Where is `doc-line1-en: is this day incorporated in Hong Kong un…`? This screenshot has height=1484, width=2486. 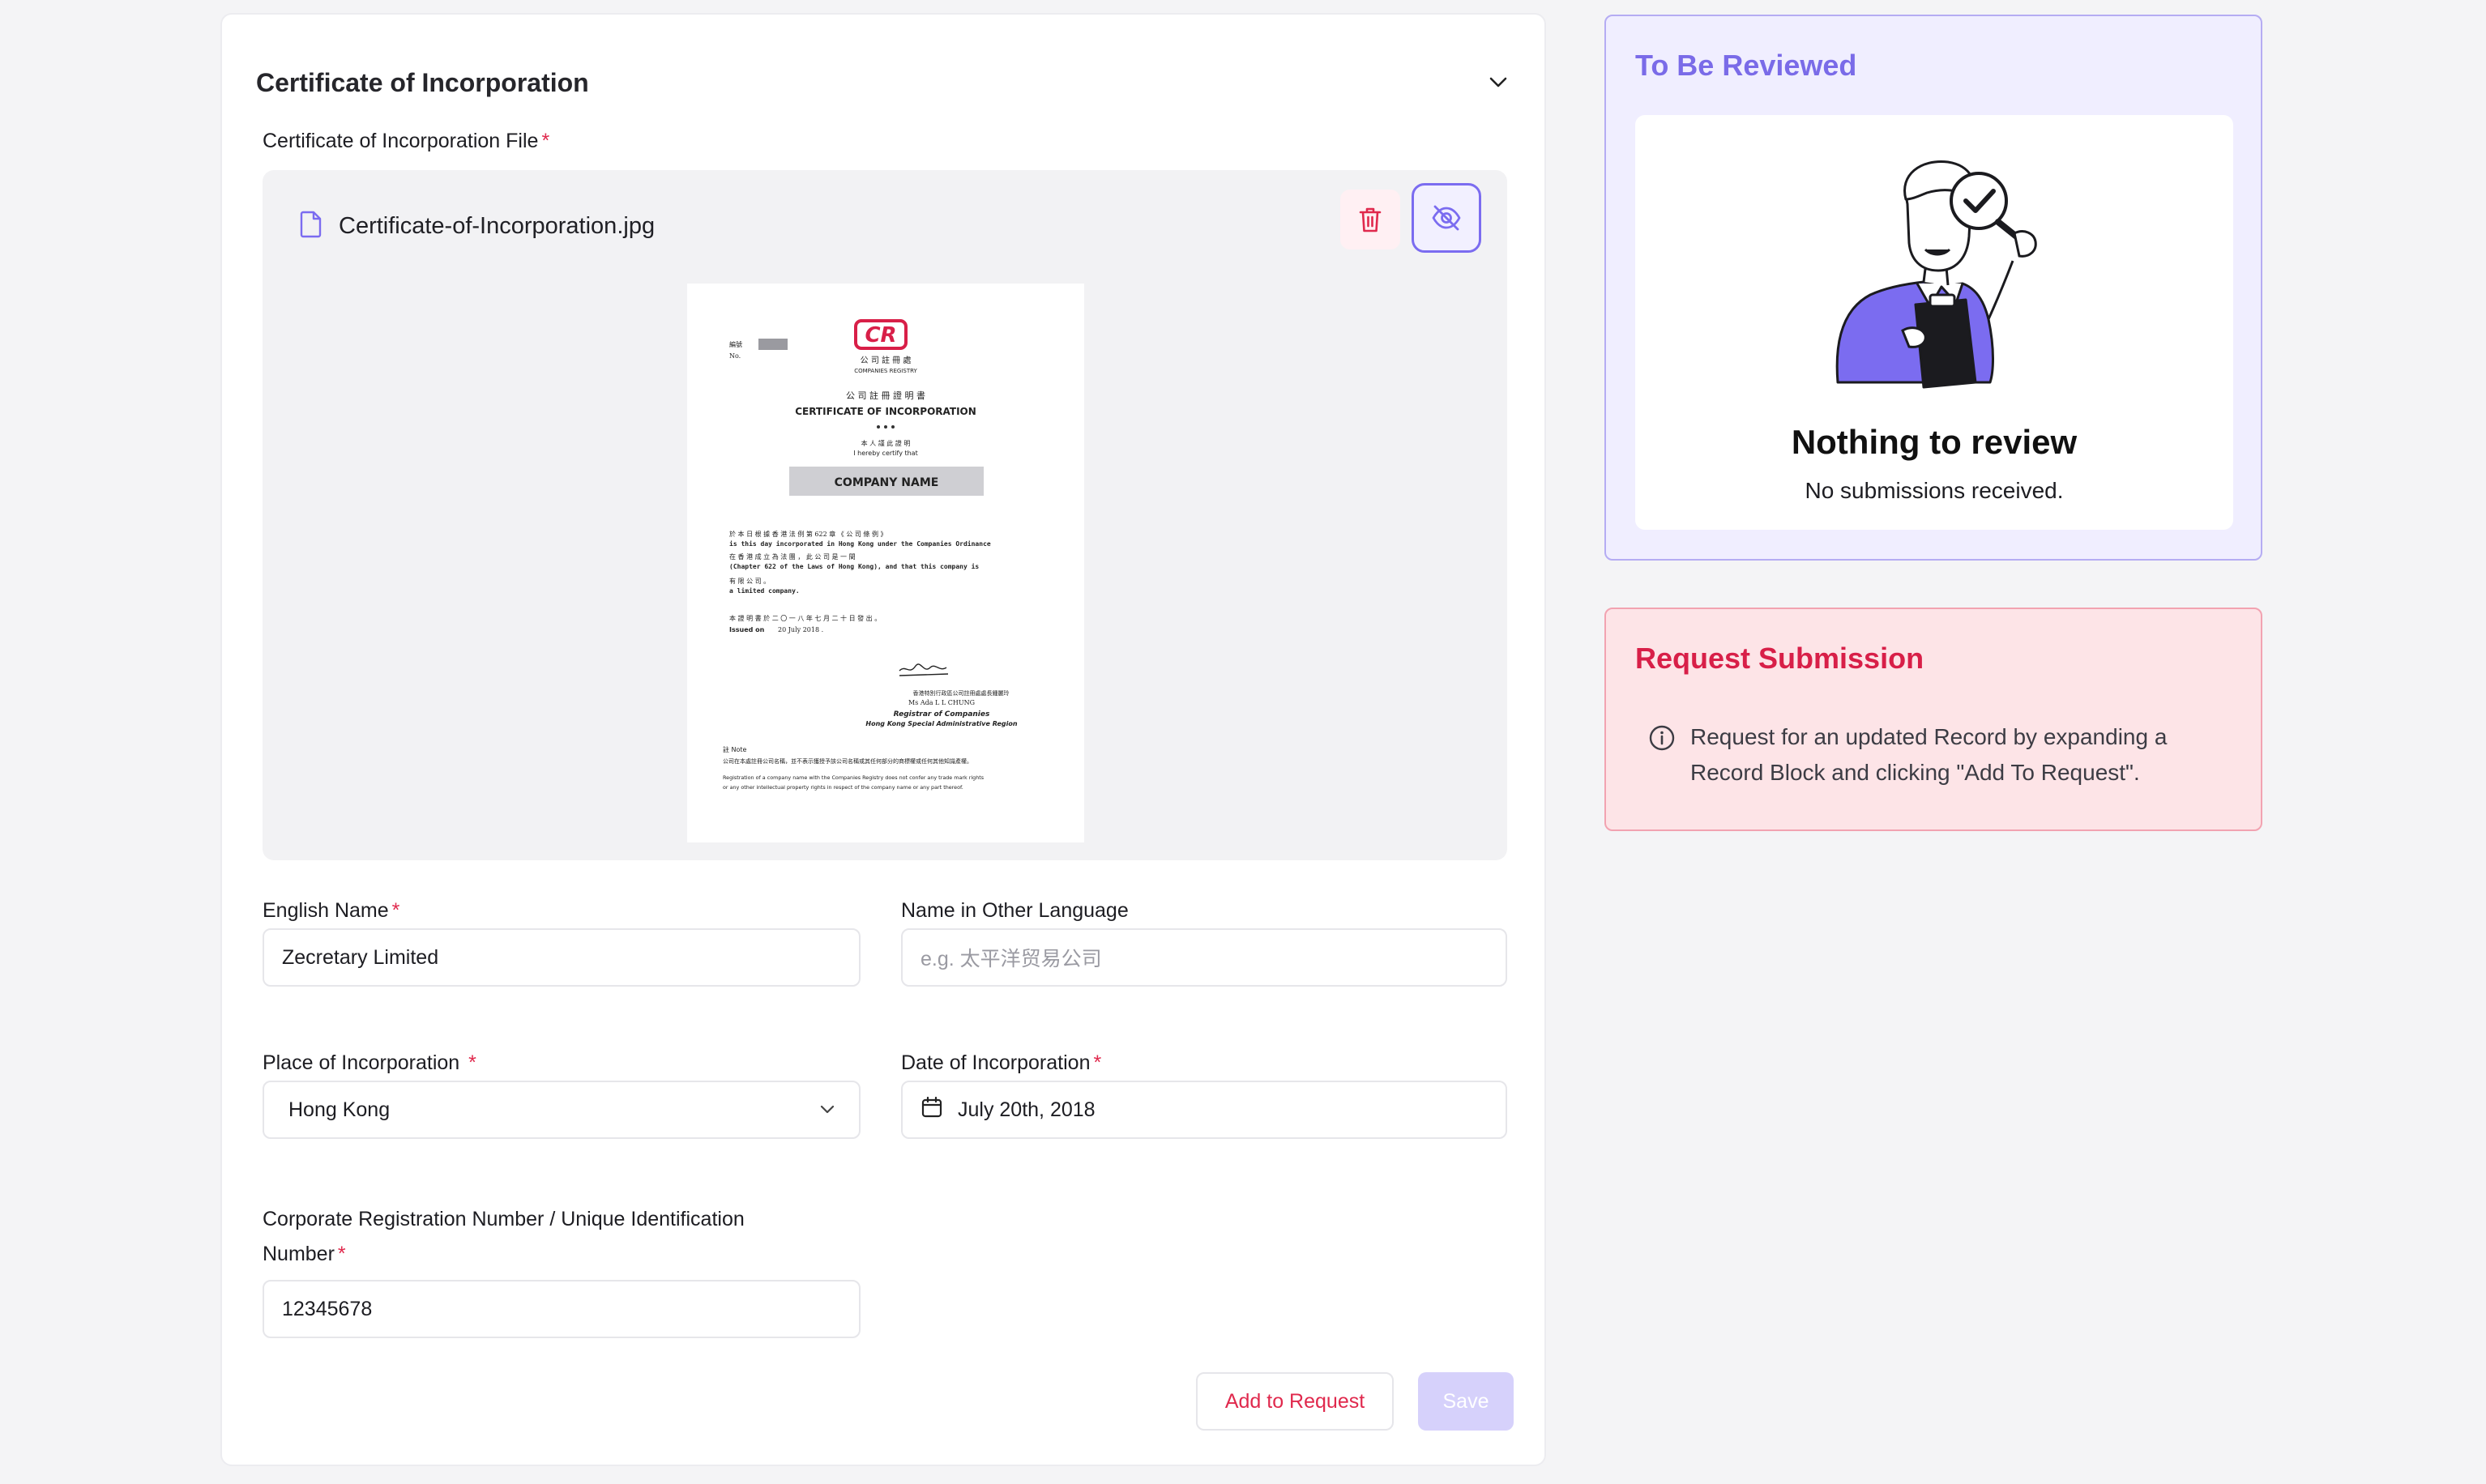
doc-line1-en: is this day incorporated in Hong Kong un… is located at coordinates (860, 543).